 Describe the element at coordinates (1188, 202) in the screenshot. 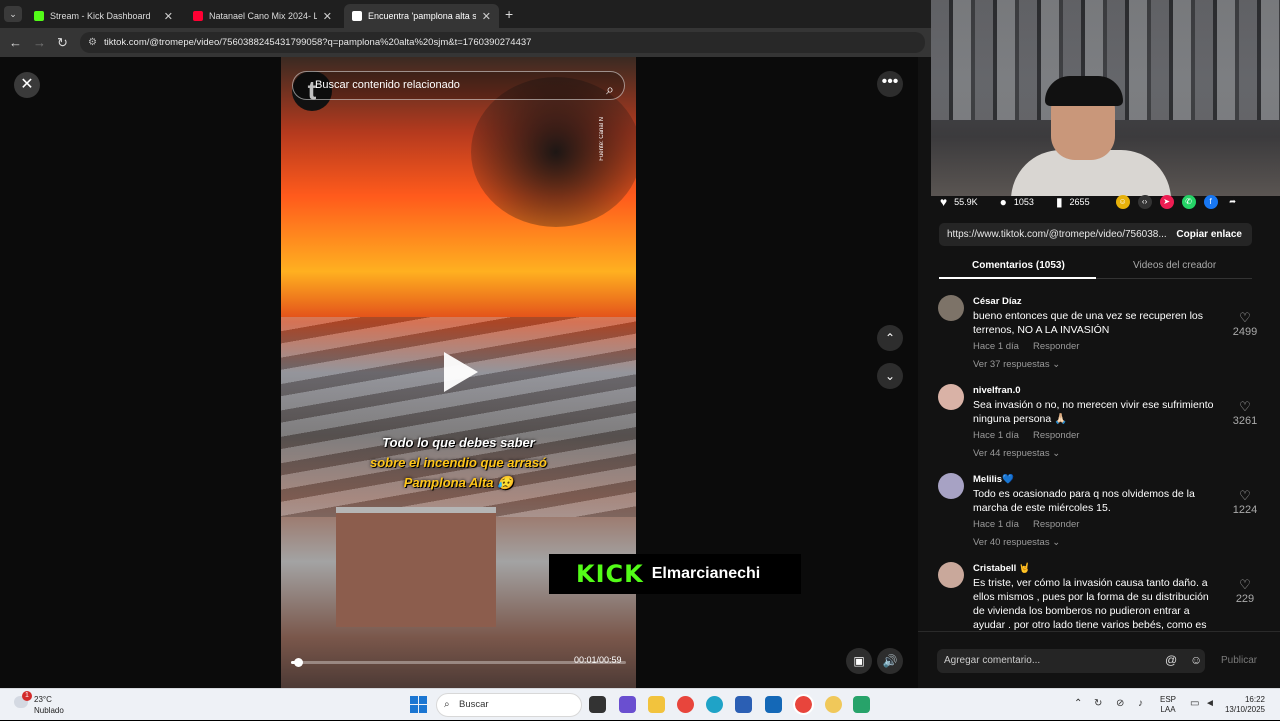

I see `whatsapp-icon: ✆` at that location.